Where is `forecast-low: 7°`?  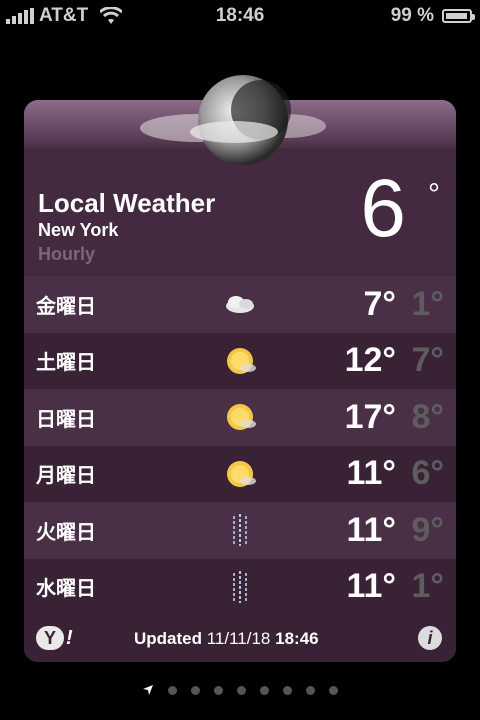
forecast-low: 7° is located at coordinates (427, 360).